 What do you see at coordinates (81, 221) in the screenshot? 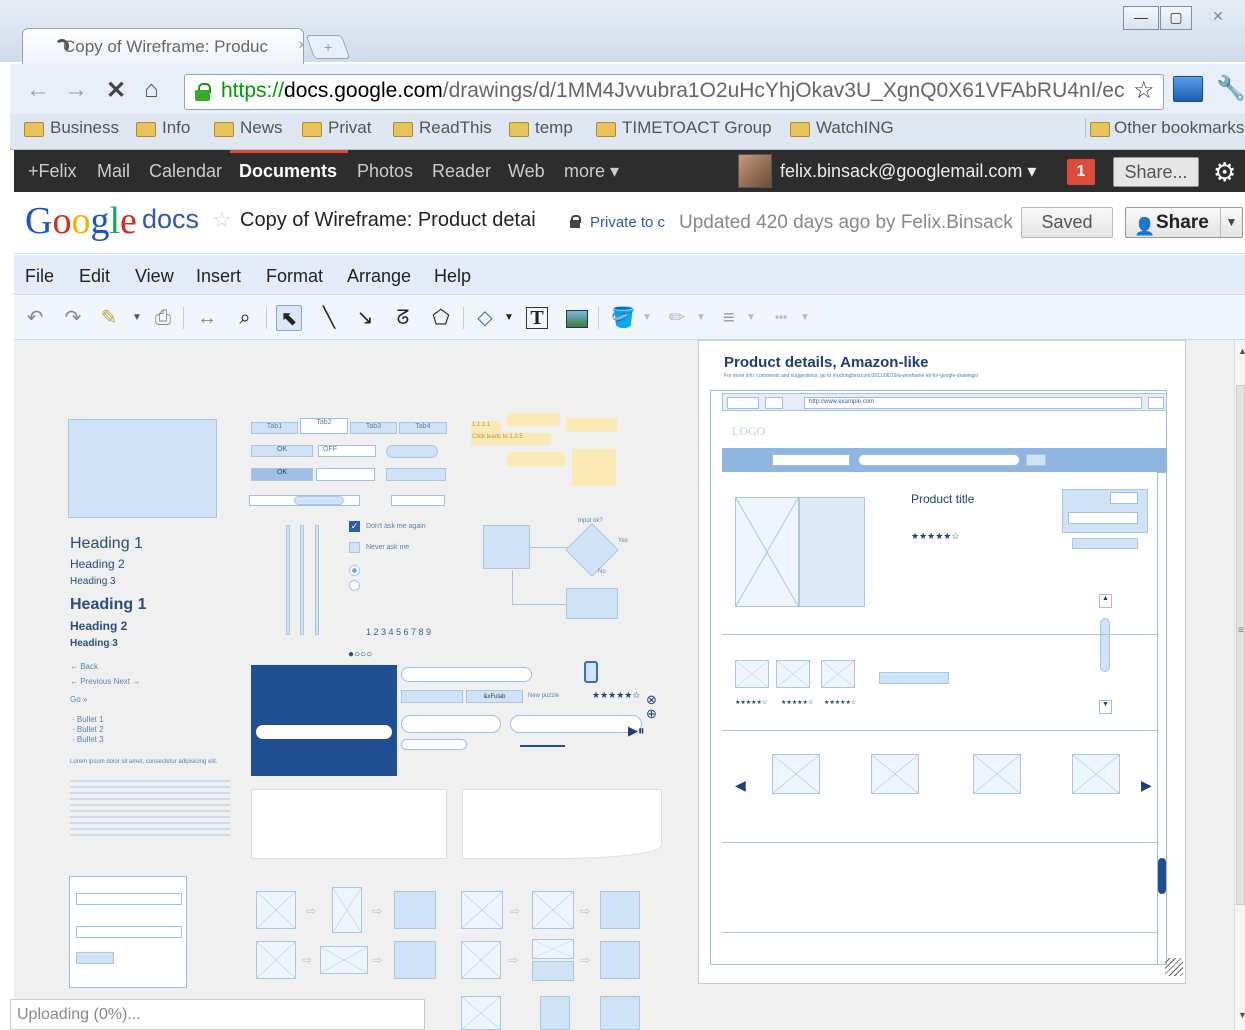
I see `google-logo: Google` at bounding box center [81, 221].